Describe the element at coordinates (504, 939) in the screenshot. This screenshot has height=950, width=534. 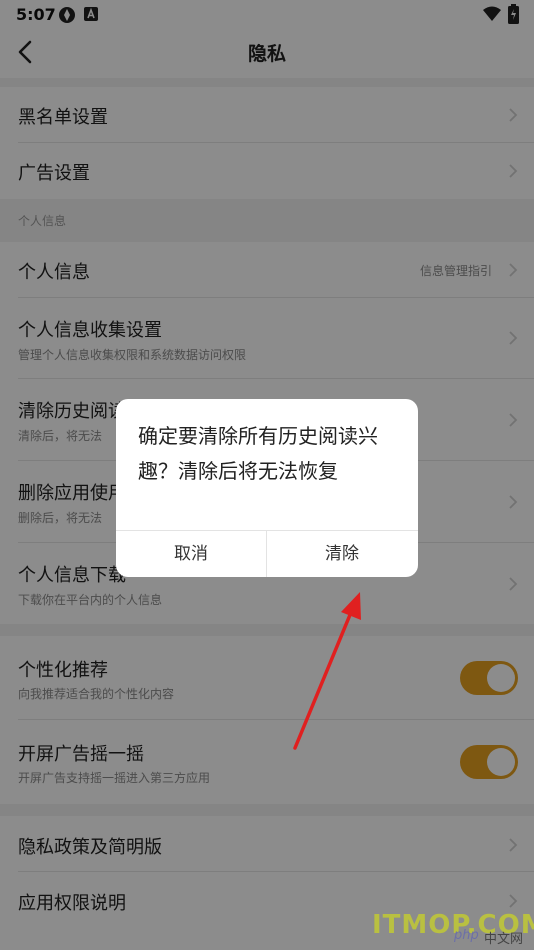
I see `watermark-cn: 中文网` at that location.